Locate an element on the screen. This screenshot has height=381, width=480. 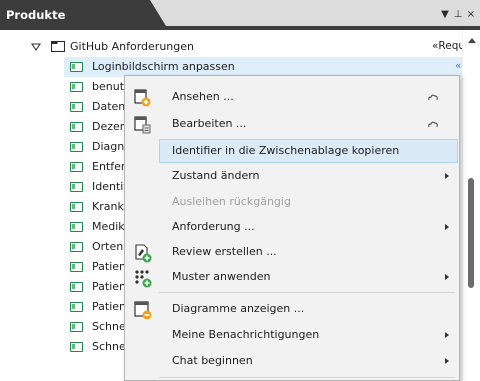
expand-triangle-icon is located at coordinates (36, 47).